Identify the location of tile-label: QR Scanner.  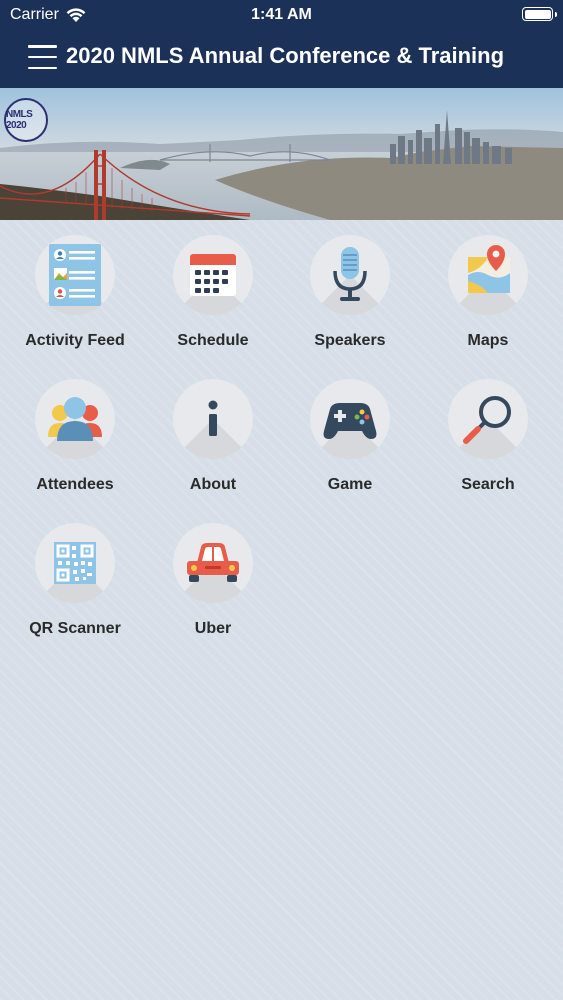
(75, 628).